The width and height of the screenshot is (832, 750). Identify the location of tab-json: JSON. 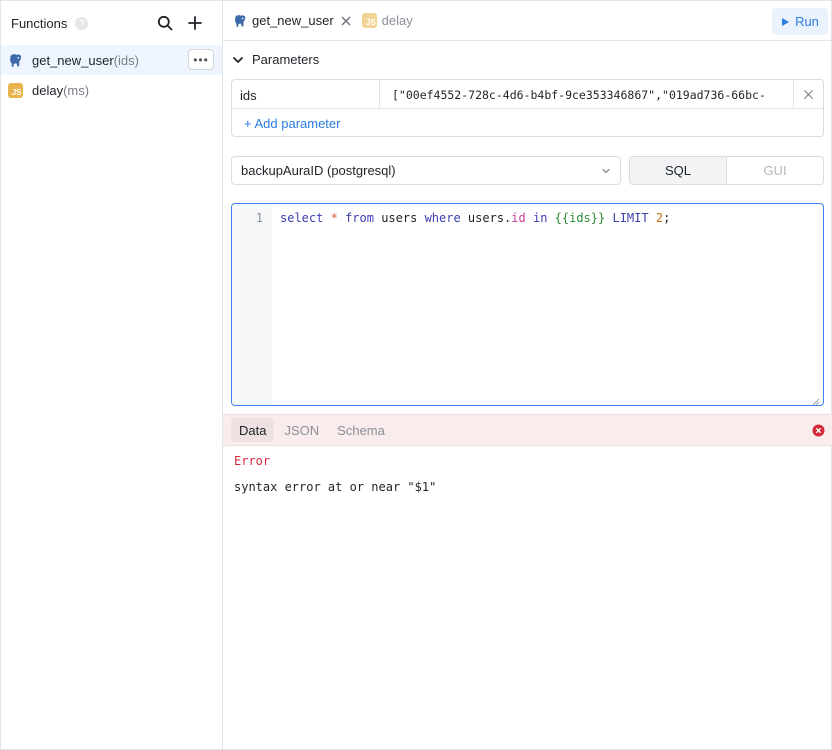
(301, 430).